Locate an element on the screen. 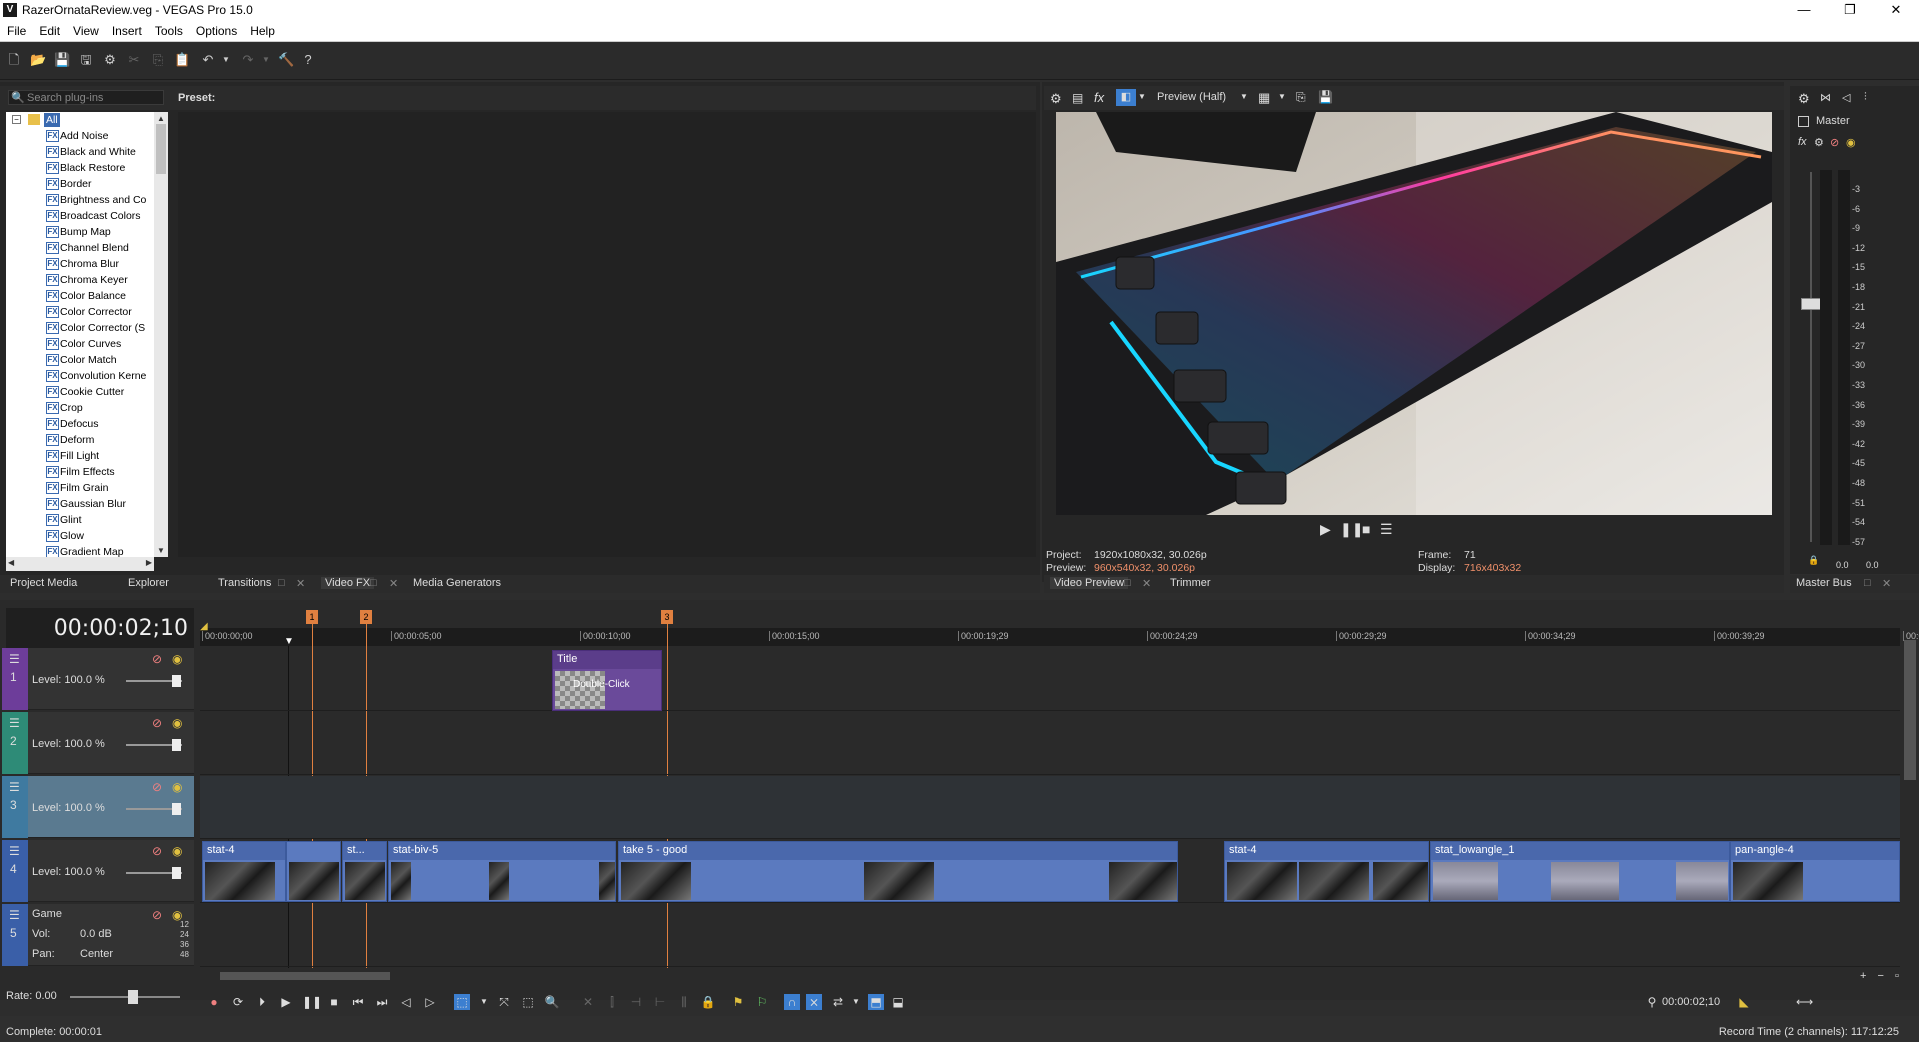  lock-icon: 🔒 is located at coordinates (708, 1002).